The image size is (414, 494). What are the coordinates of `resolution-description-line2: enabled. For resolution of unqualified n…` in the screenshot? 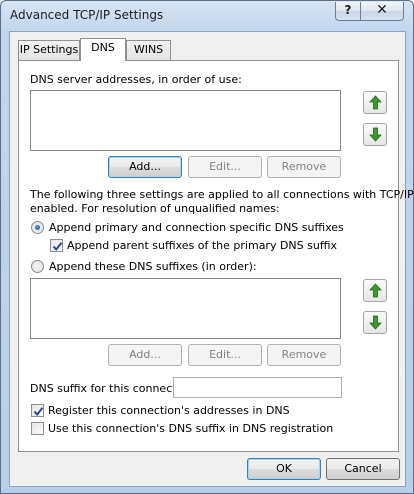 It's located at (155, 208).